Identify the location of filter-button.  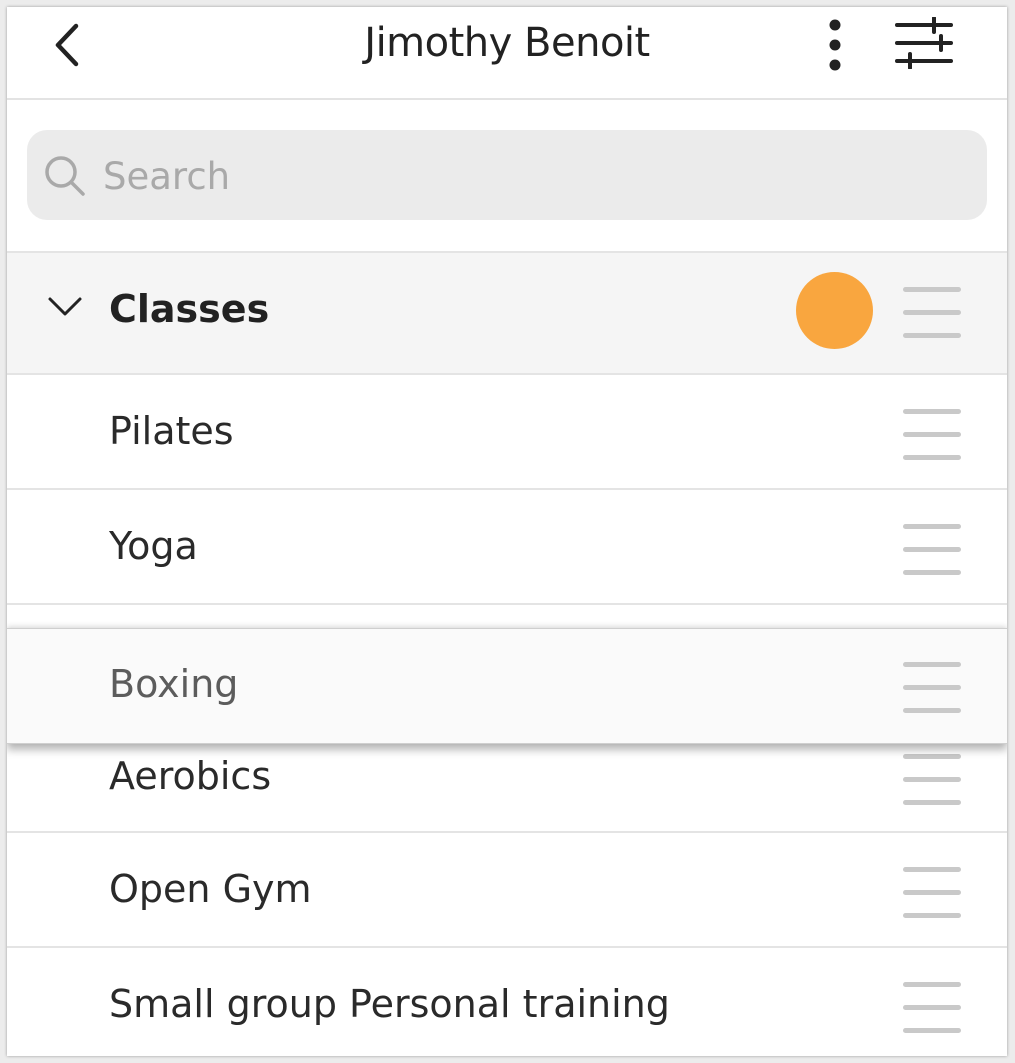
(924, 43).